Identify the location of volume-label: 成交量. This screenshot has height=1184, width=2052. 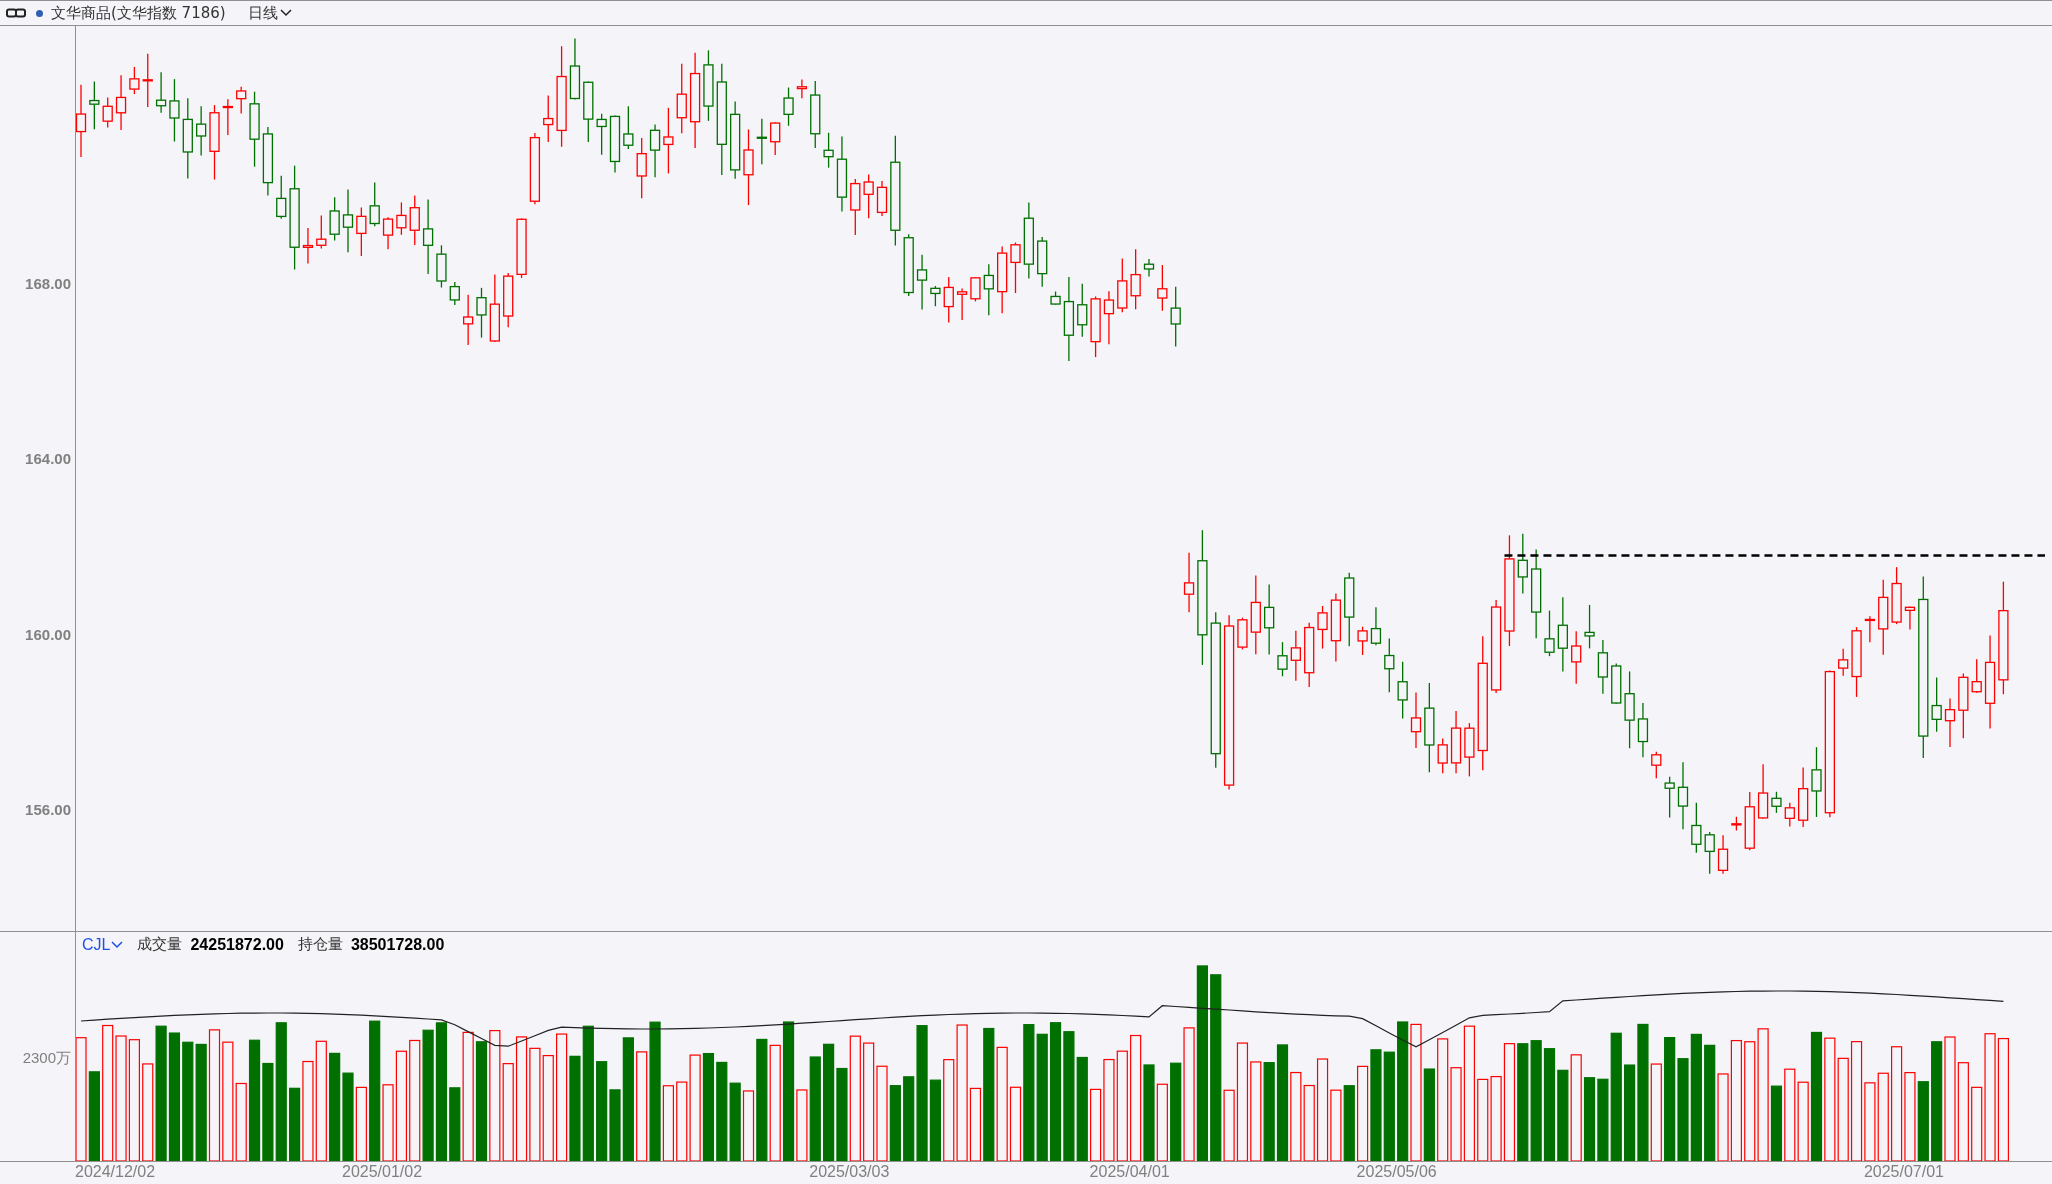
(160, 944).